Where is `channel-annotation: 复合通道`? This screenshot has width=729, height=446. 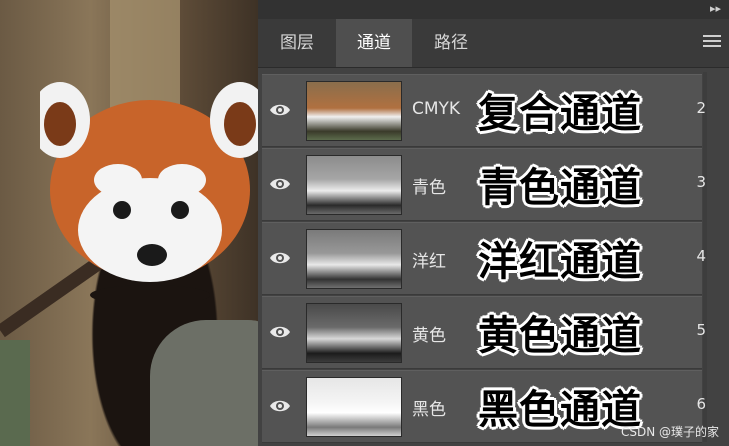 channel-annotation: 复合通道 is located at coordinates (560, 114).